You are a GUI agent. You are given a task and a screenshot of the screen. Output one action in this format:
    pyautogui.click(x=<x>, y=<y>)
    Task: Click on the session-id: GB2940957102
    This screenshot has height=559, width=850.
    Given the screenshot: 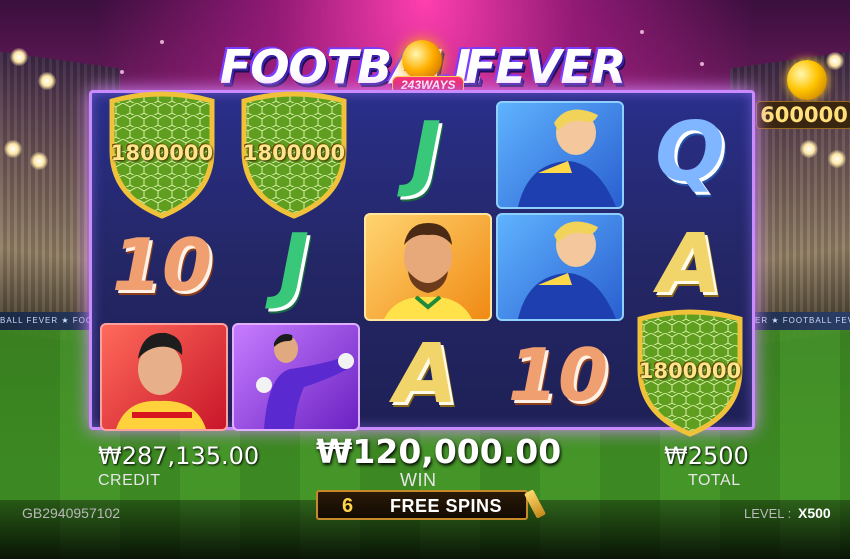 What is the action you would take?
    pyautogui.click(x=71, y=513)
    